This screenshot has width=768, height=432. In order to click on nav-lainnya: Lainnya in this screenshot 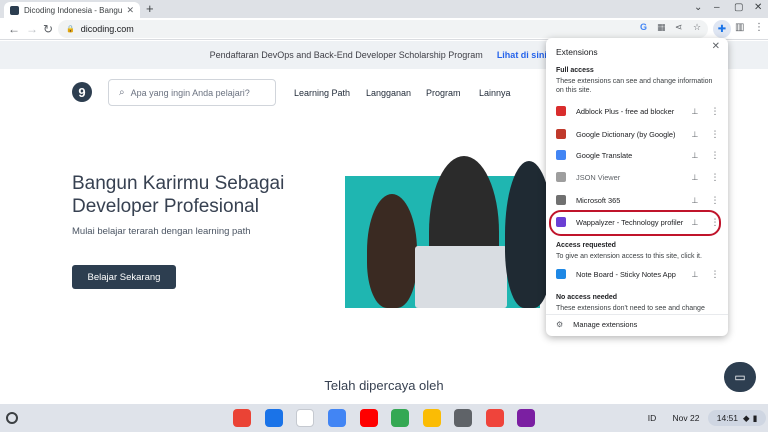, I will do `click(495, 93)`.